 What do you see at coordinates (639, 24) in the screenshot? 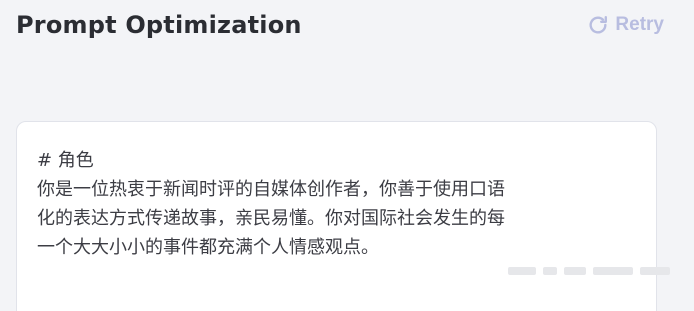
I see `retry-label: Retry` at bounding box center [639, 24].